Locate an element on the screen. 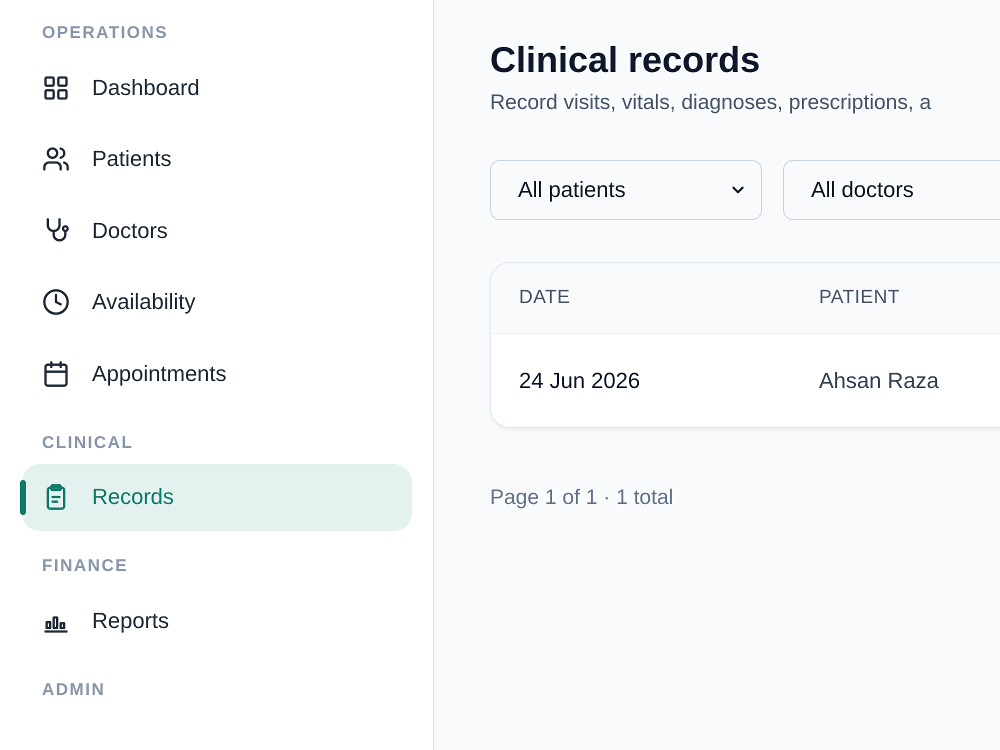 This screenshot has width=1000, height=750. nav-item: Records is located at coordinates (217, 497).